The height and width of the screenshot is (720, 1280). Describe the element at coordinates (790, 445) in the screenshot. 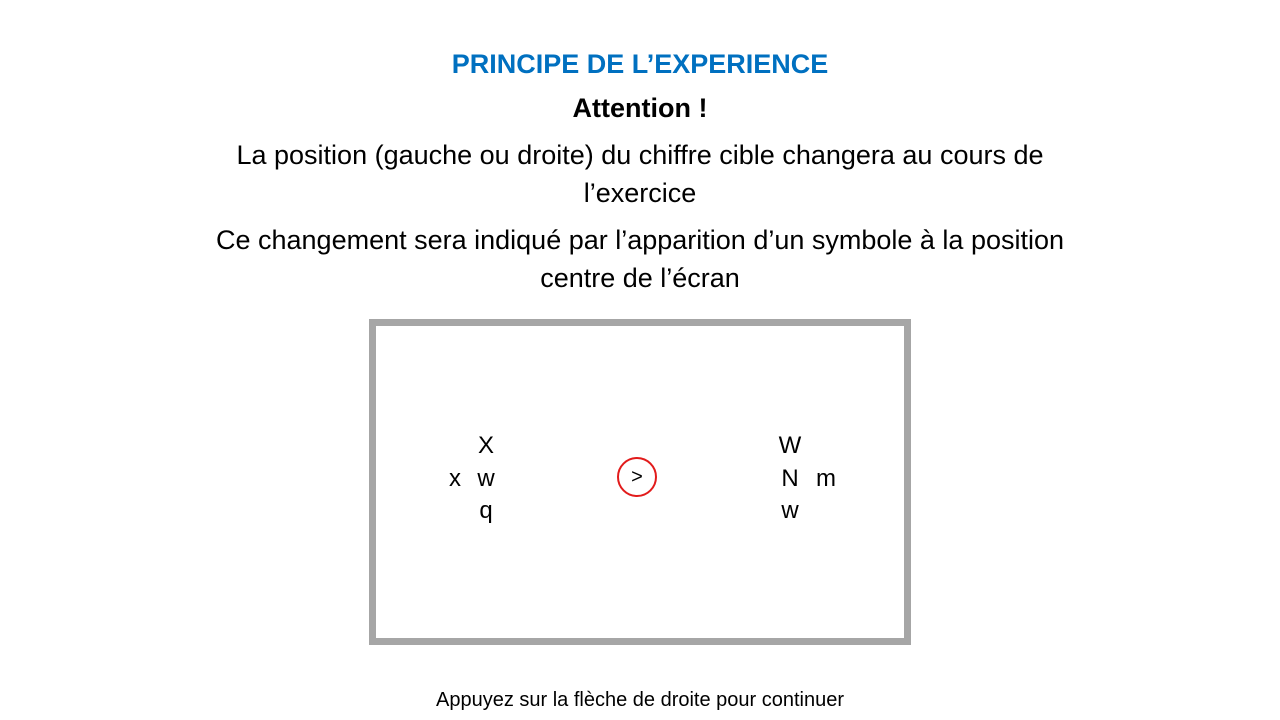

I see `right-cluster-top-letter: W` at that location.